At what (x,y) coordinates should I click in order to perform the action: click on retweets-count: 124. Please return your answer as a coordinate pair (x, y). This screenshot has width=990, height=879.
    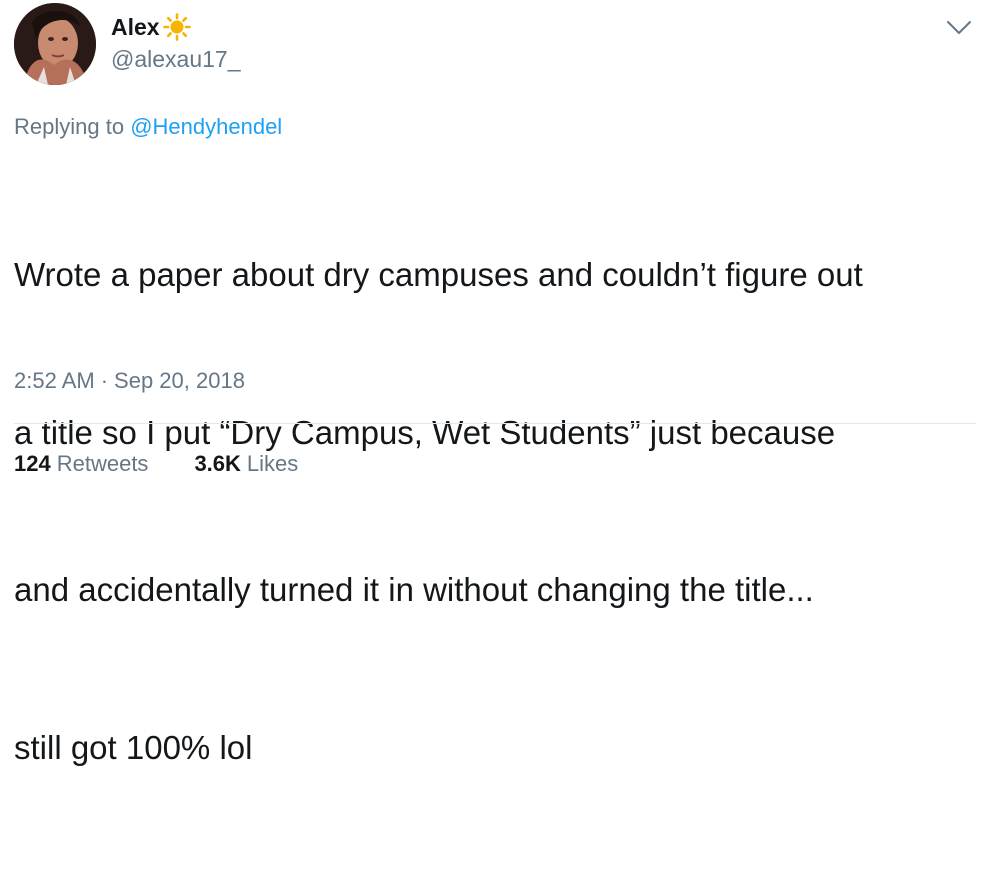
    Looking at the image, I should click on (32, 464).